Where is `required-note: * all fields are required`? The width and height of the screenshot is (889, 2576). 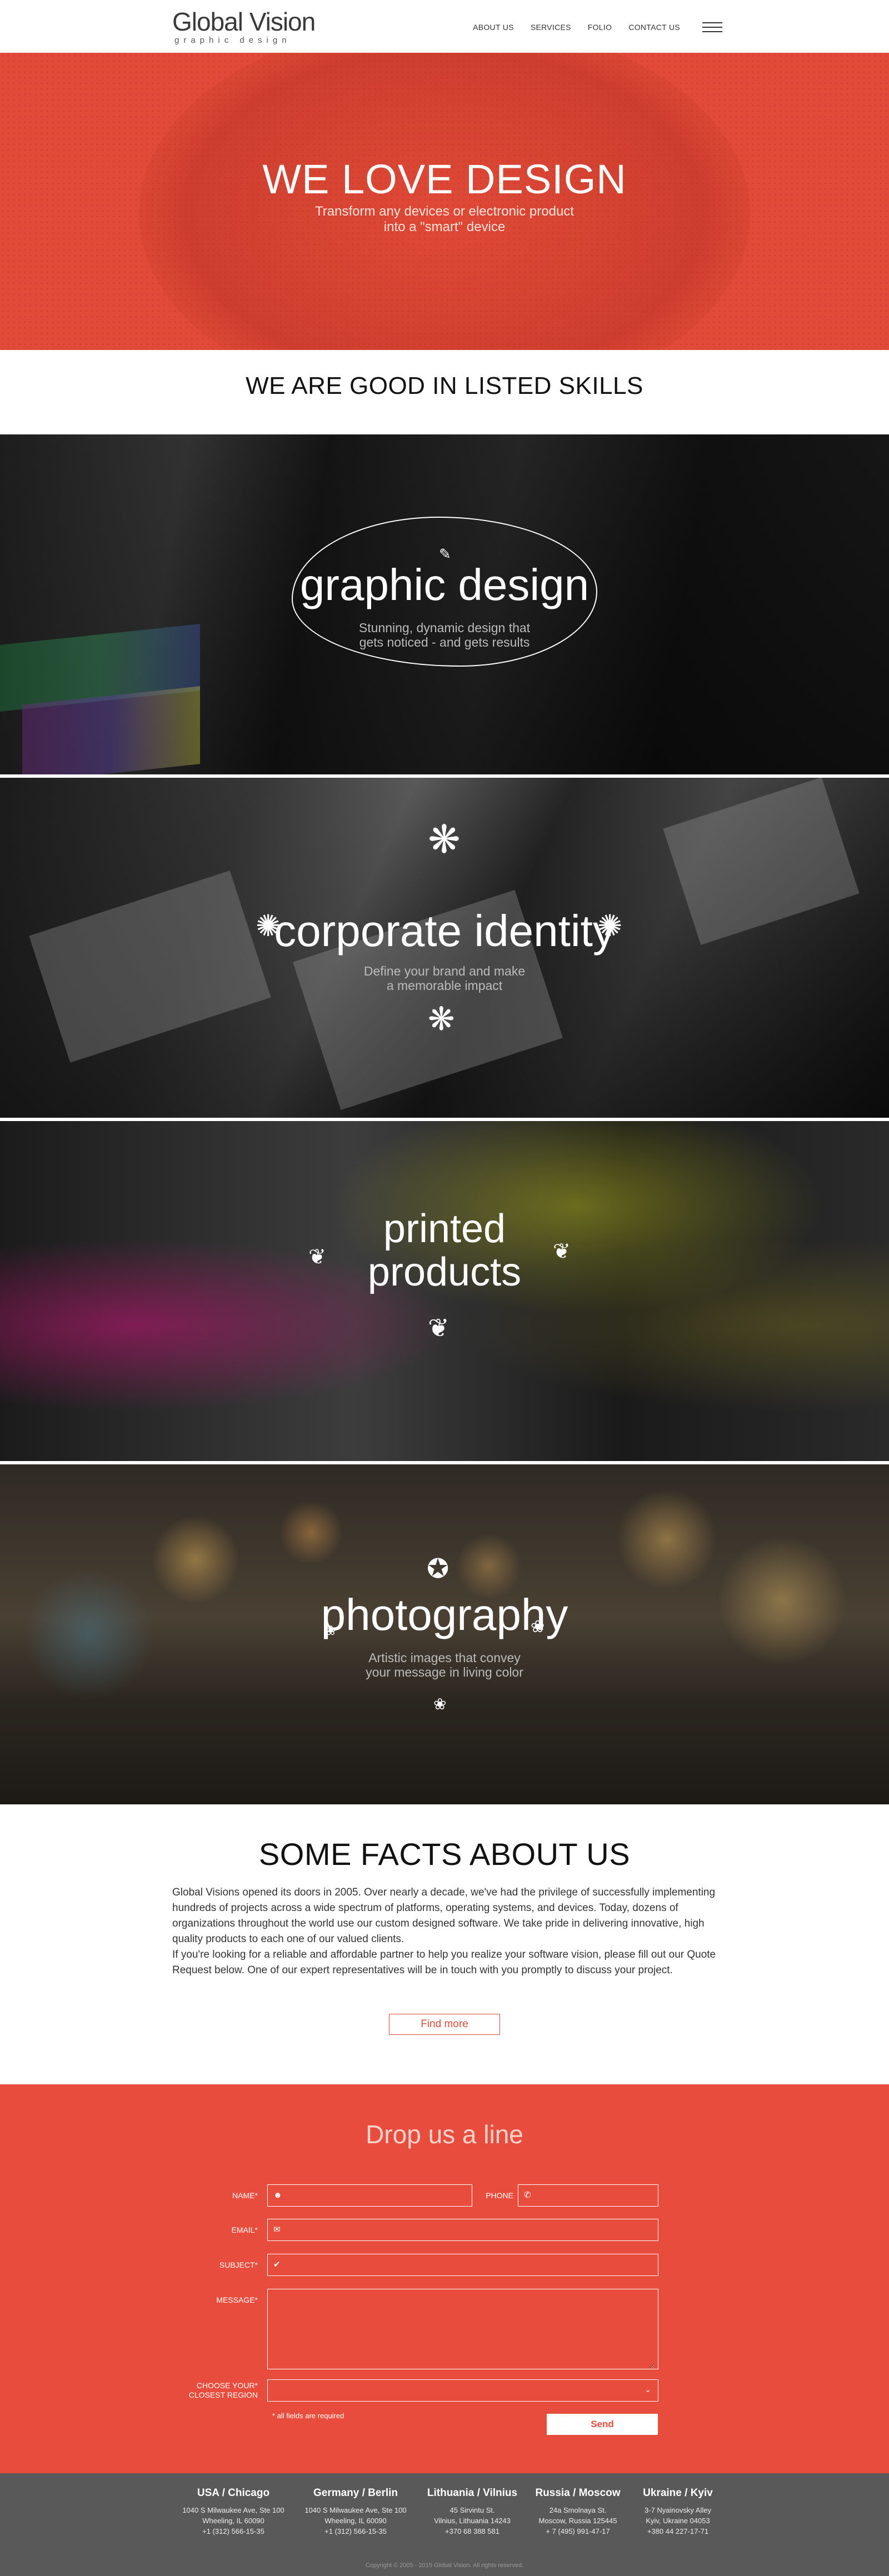 required-note: * all fields are required is located at coordinates (308, 2416).